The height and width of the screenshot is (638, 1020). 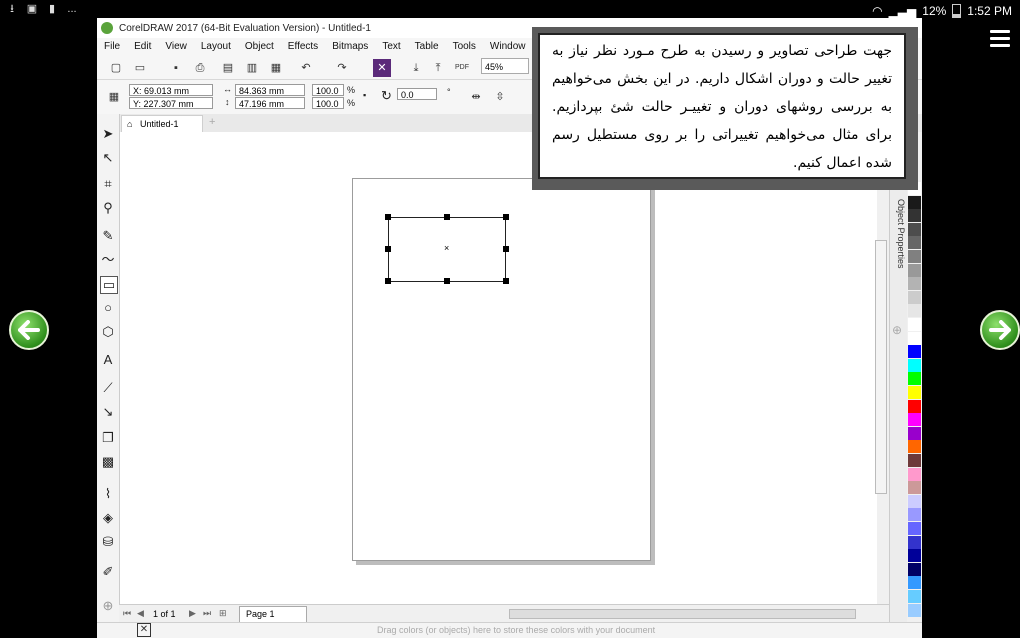 I want to click on next-page-icon: ▶, so click(x=192, y=613).